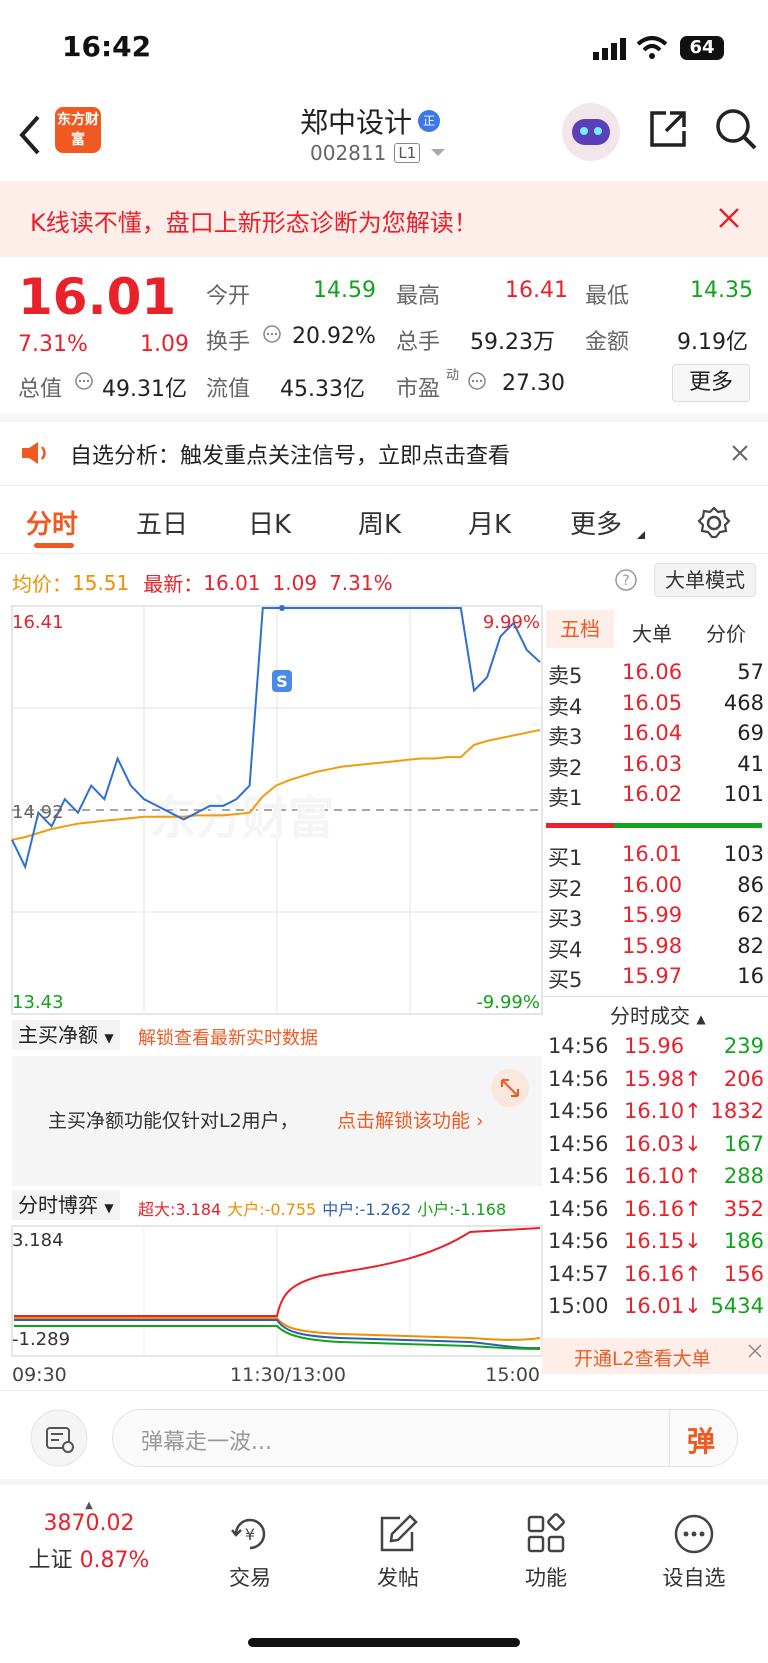 This screenshot has height=1663, width=768. Describe the element at coordinates (242, 818) in the screenshot. I see `watermark-text: 东方财富` at that location.